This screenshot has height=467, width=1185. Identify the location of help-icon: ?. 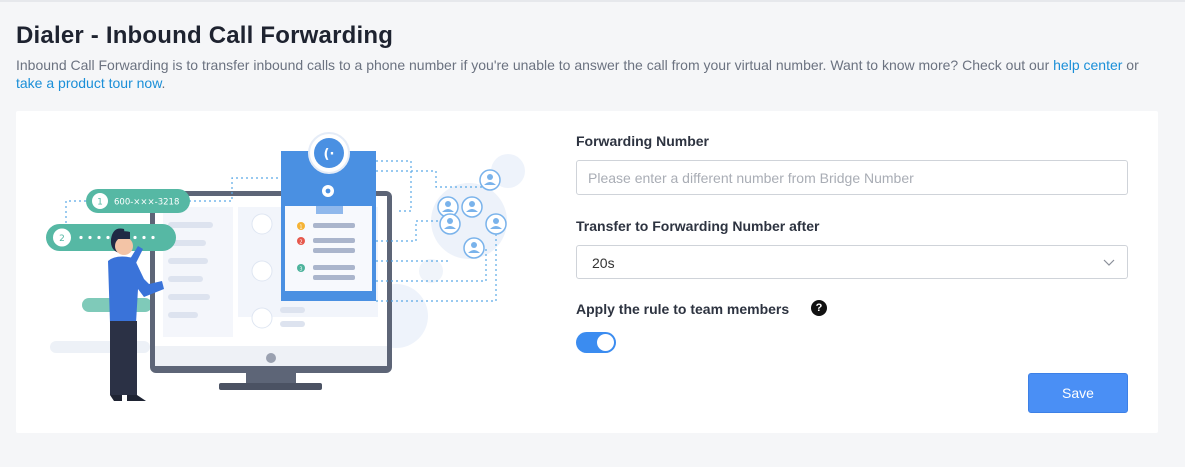
(819, 308).